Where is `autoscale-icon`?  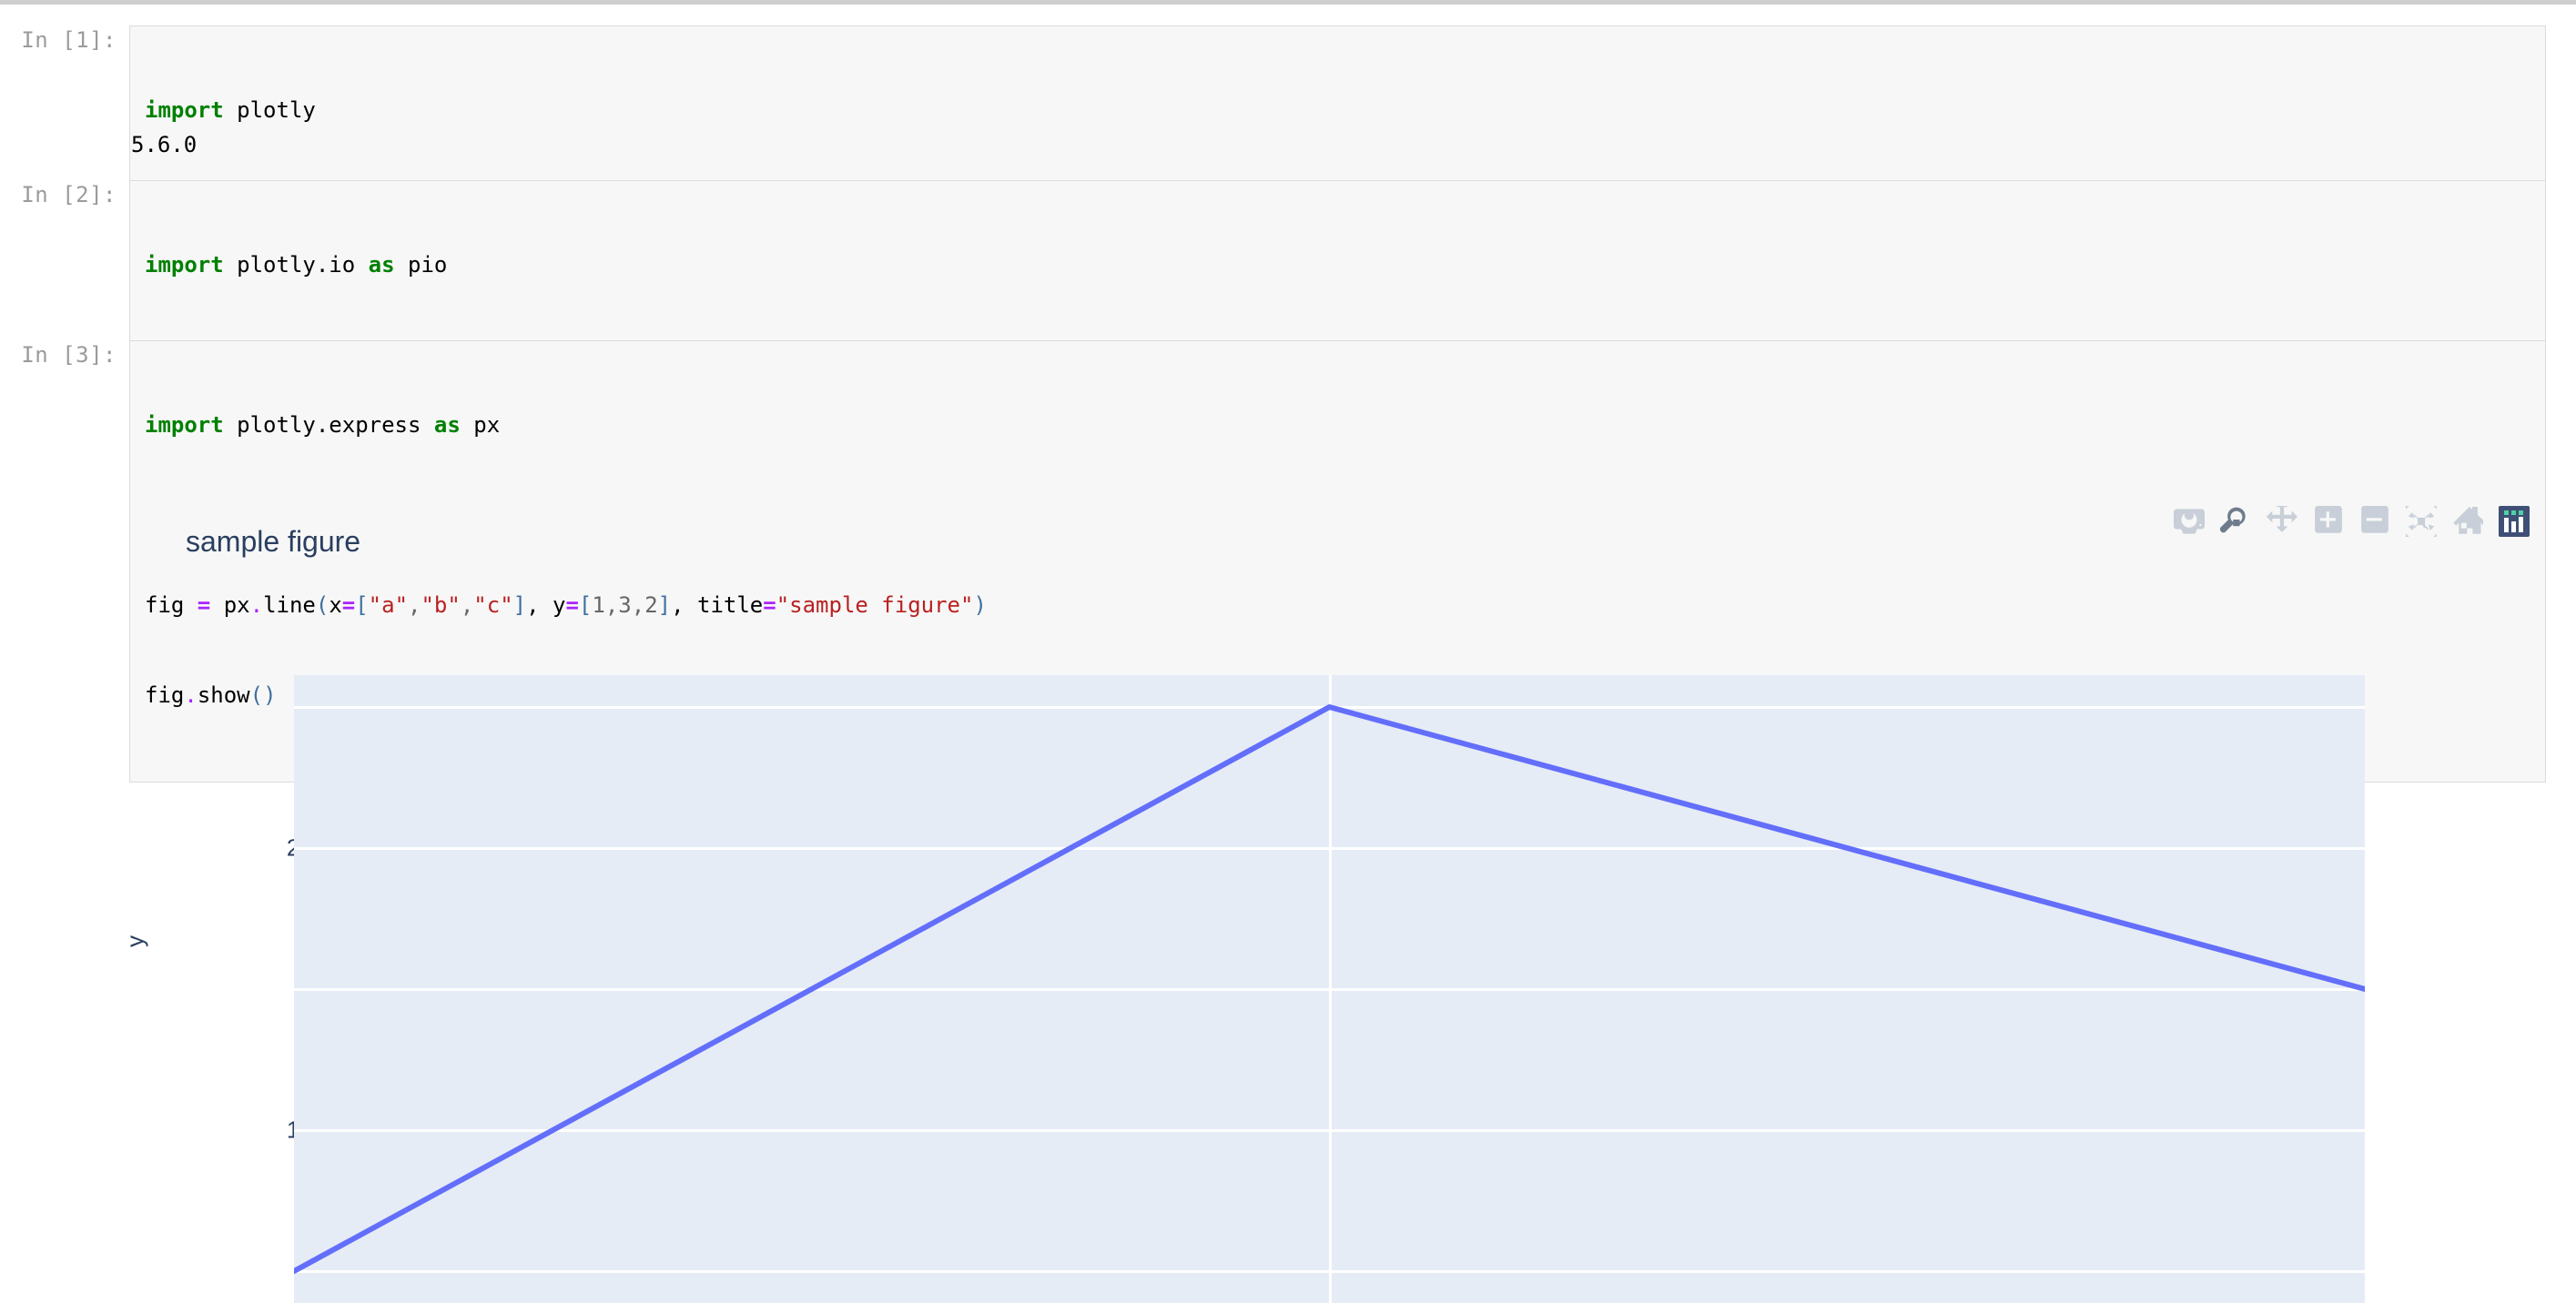
autoscale-icon is located at coordinates (2421, 521).